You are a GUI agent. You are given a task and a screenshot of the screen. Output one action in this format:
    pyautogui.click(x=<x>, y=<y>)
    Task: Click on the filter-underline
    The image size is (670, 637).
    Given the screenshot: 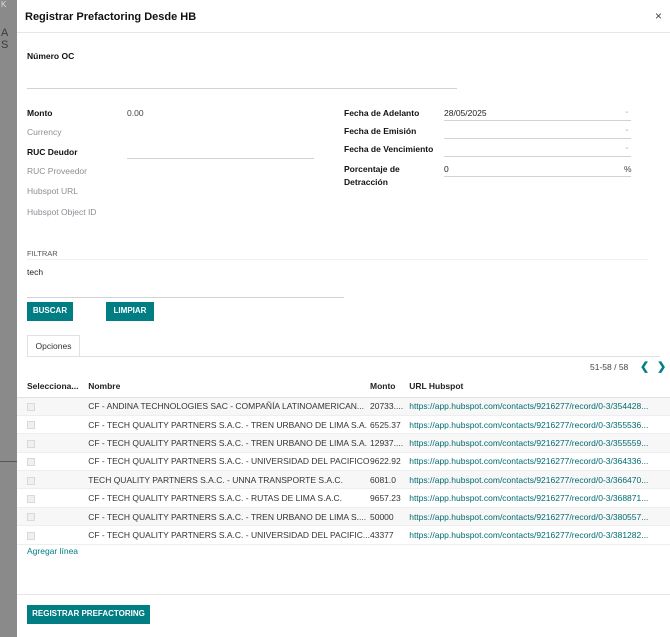 What is the action you would take?
    pyautogui.click(x=185, y=297)
    